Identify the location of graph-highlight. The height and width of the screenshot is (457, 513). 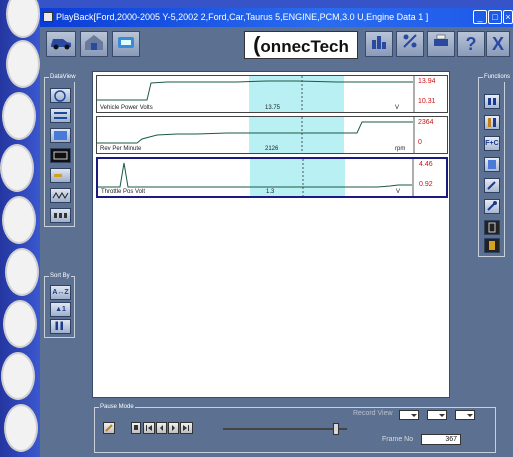
(297, 177).